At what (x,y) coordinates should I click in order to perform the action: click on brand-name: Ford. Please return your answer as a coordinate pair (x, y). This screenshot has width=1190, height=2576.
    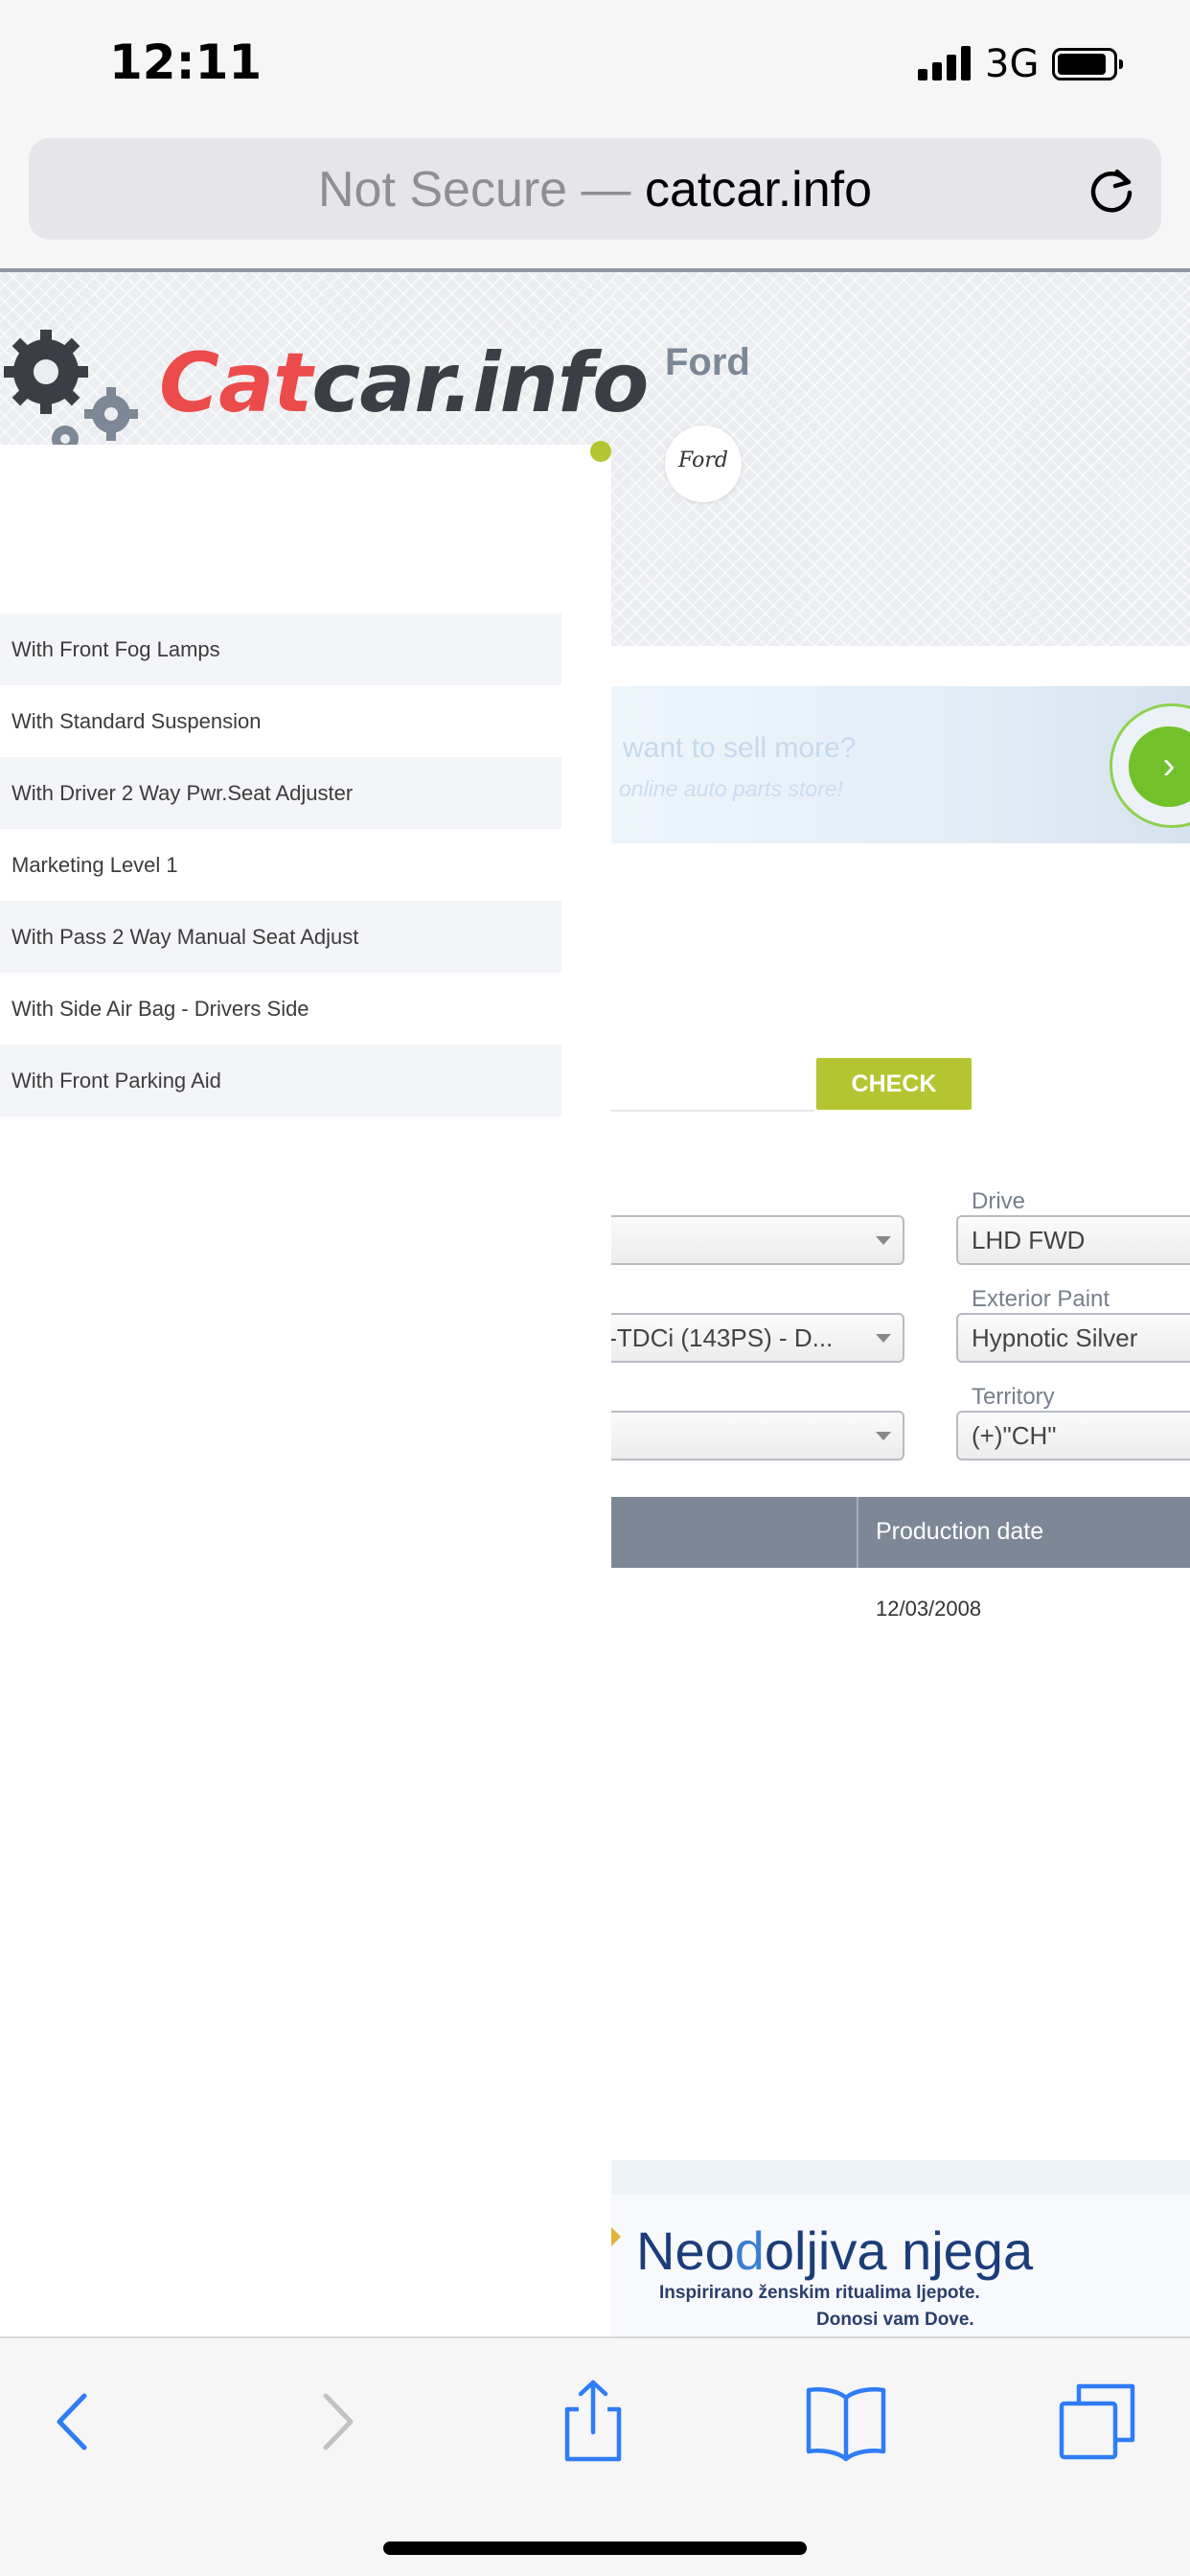
    Looking at the image, I should click on (708, 362).